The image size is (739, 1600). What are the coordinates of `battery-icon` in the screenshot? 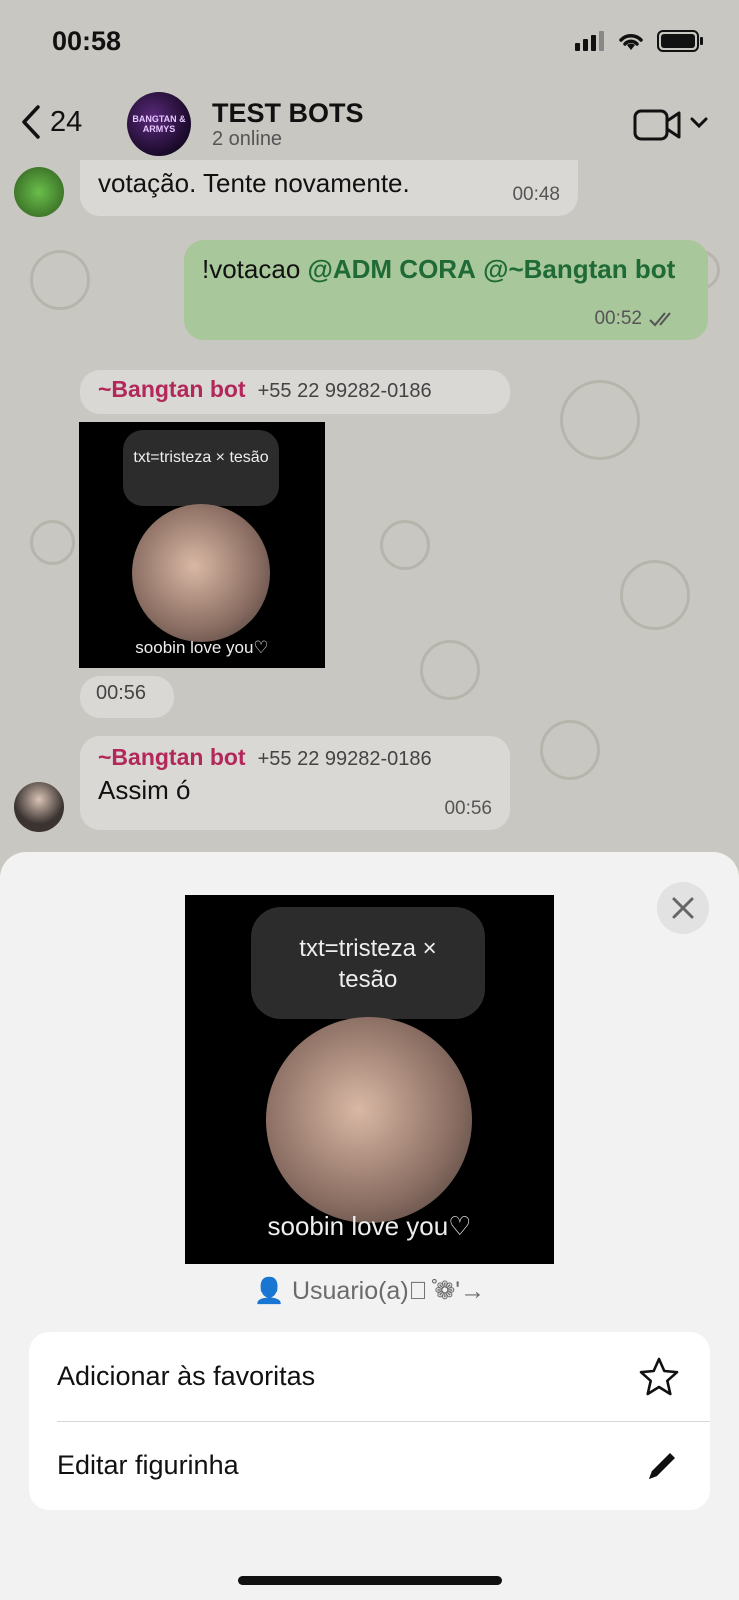 It's located at (680, 41).